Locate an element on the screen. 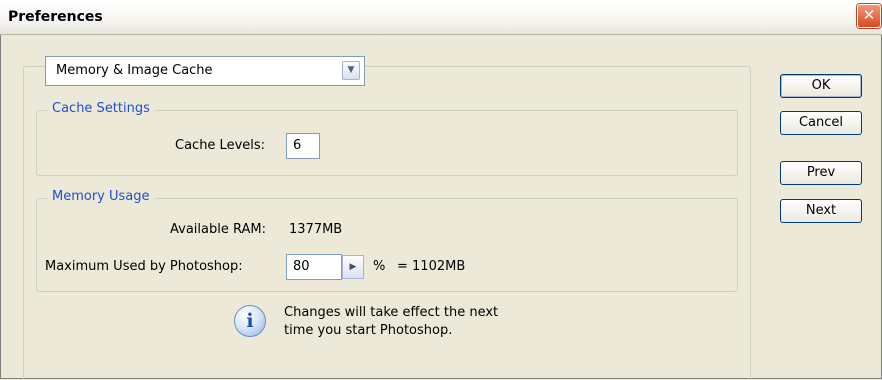  panel-select-dropdown: Memory & Image Cache ▼ is located at coordinates (205, 71).